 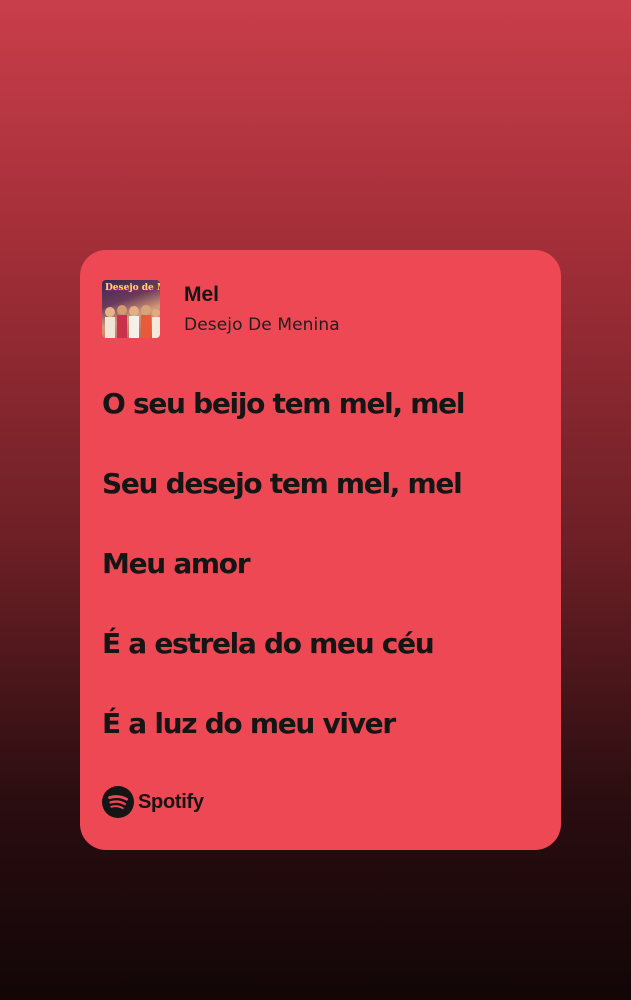 I want to click on track-meta: Mel Desejo De Menina, so click(x=262, y=309).